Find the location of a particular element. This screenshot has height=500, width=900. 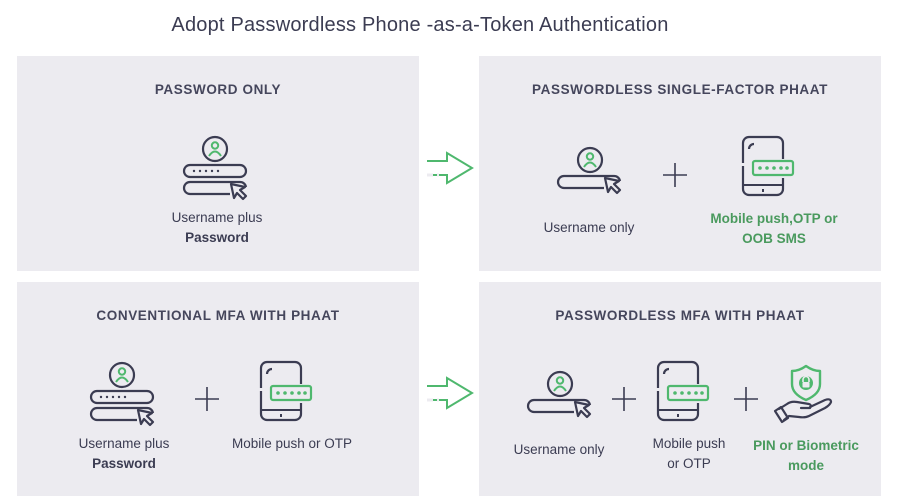

hand-shield-lock-icon is located at coordinates (803, 394).